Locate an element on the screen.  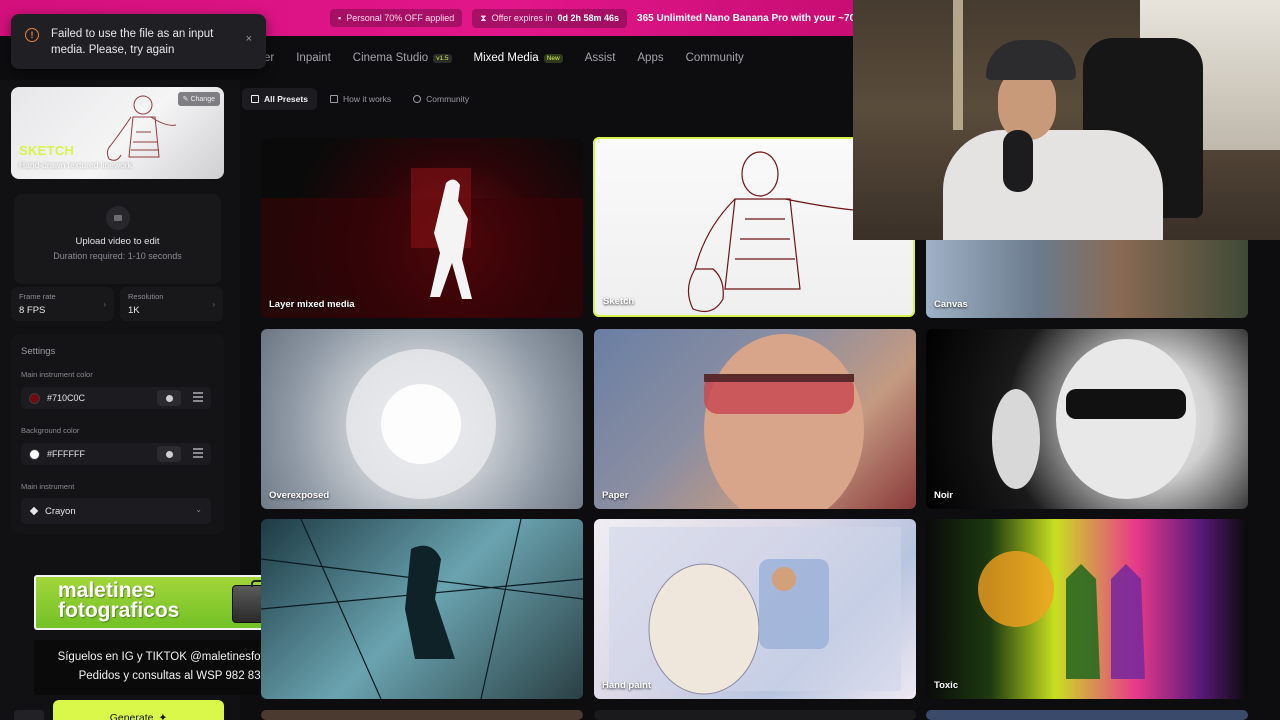
tile-label: Noir is located at coordinates (943, 495).